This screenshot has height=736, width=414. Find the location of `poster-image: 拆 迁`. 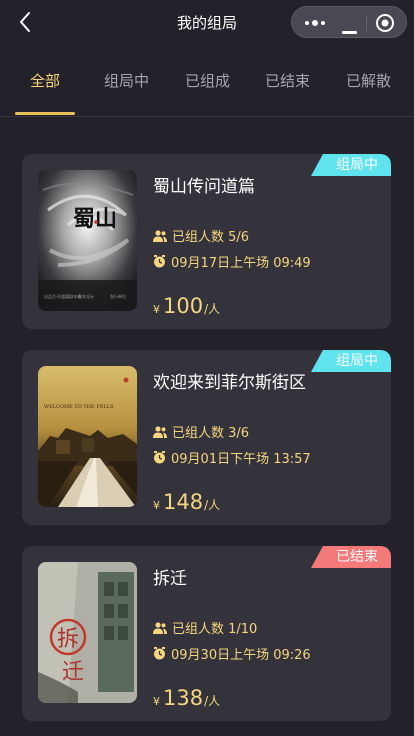

poster-image: 拆 迁 is located at coordinates (87, 632).